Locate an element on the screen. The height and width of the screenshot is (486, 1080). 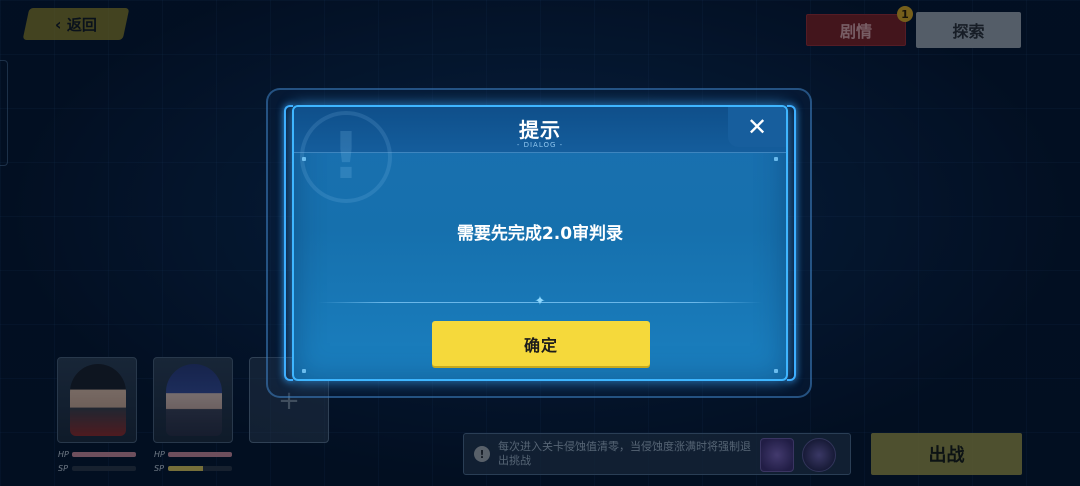
close-icon: ✕ is located at coordinates (757, 127).